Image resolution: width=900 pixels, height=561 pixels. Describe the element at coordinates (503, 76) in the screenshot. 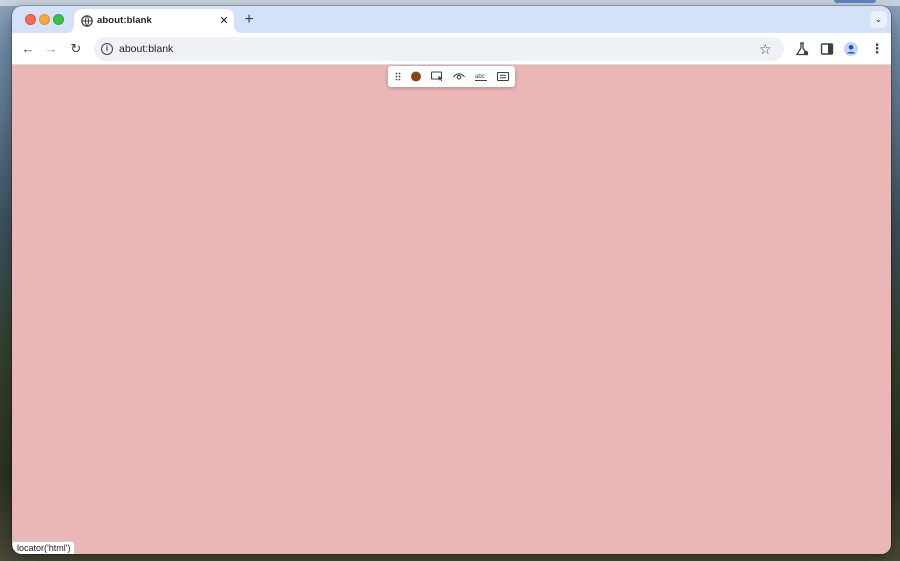

I see `assert-value-icon` at that location.